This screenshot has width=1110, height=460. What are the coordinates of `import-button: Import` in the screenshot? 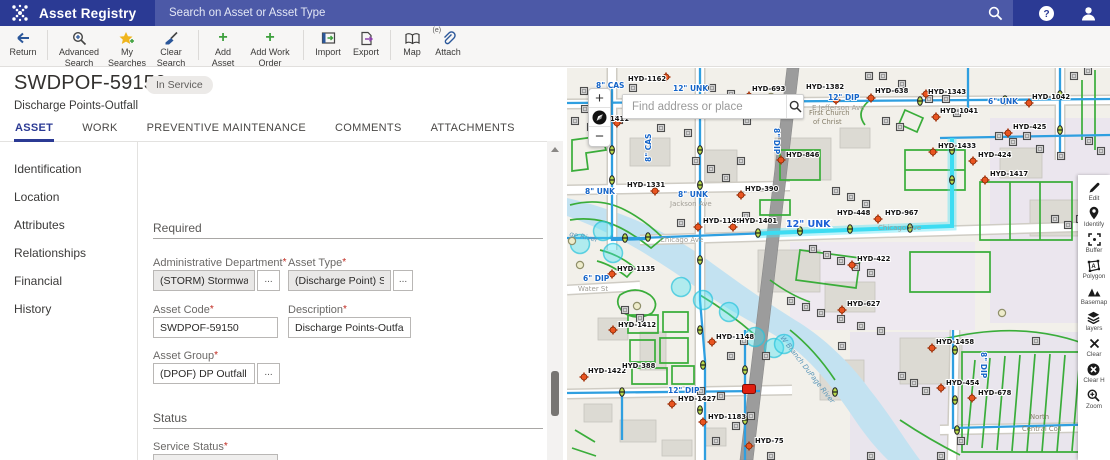 It's located at (328, 42).